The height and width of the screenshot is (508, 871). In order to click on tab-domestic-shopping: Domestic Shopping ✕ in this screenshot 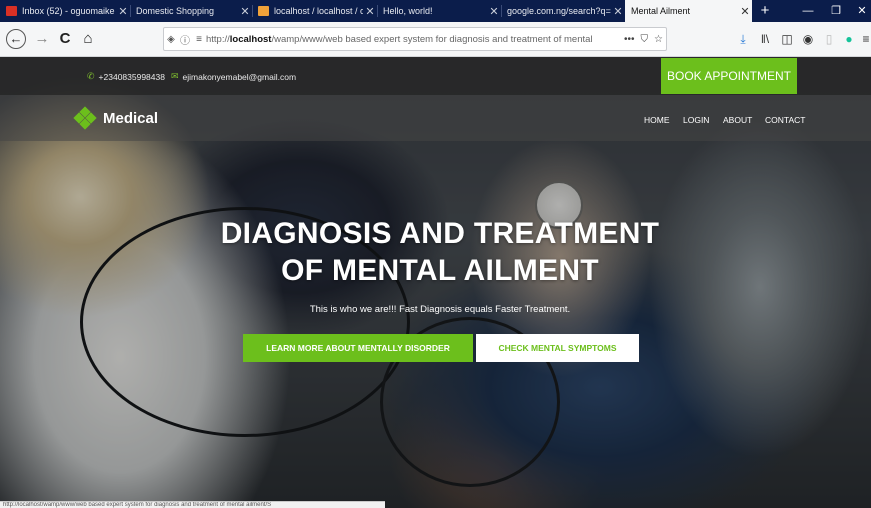, I will do `click(191, 11)`.